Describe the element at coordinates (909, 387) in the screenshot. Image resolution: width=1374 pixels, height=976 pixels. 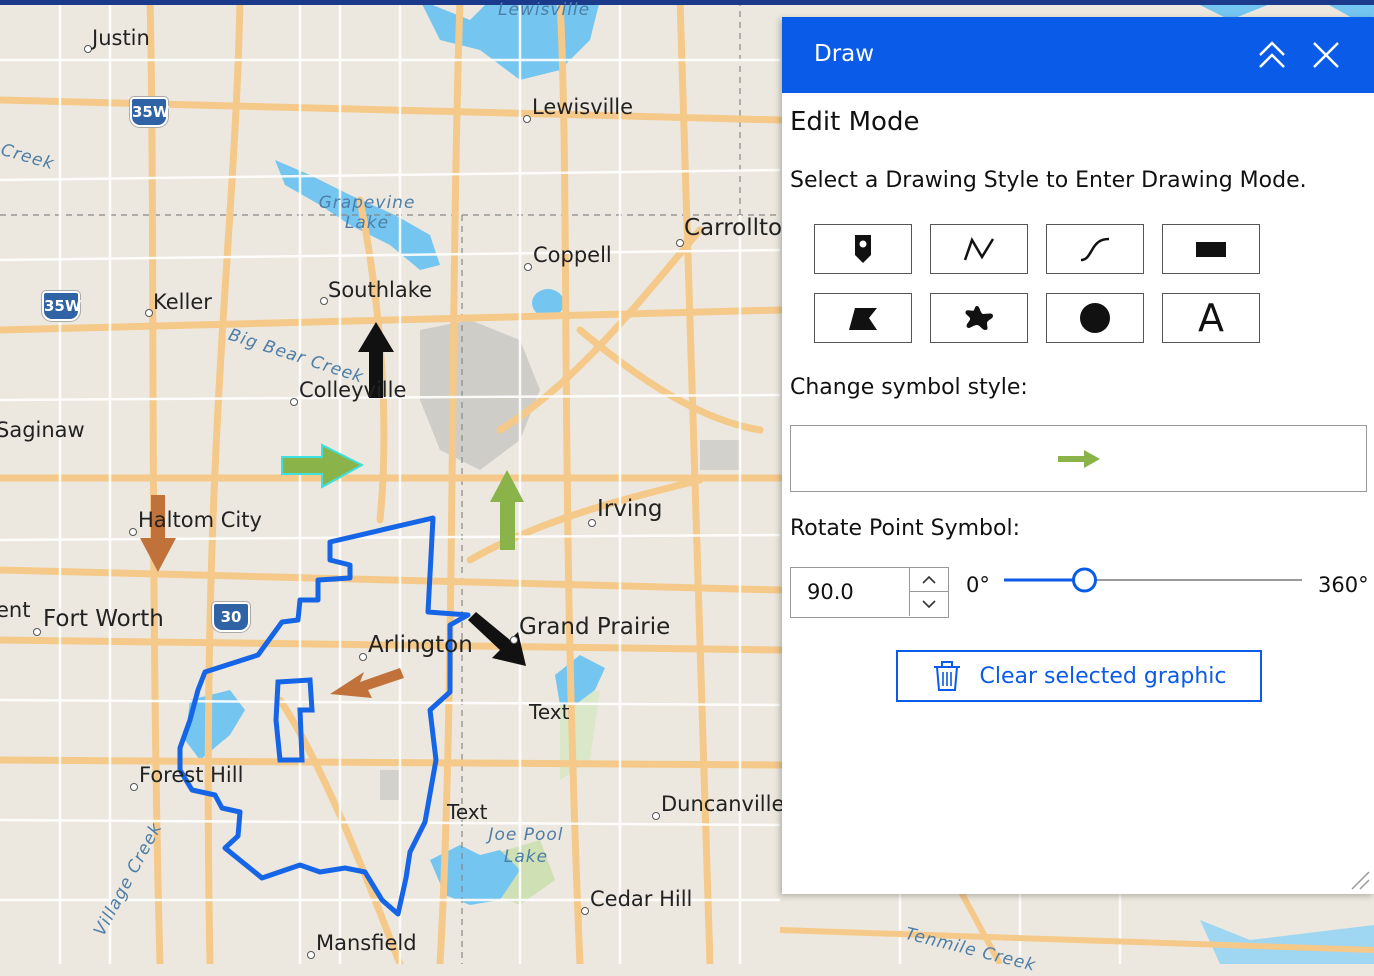
I see `symbol-style-label: Change symbol style:` at that location.